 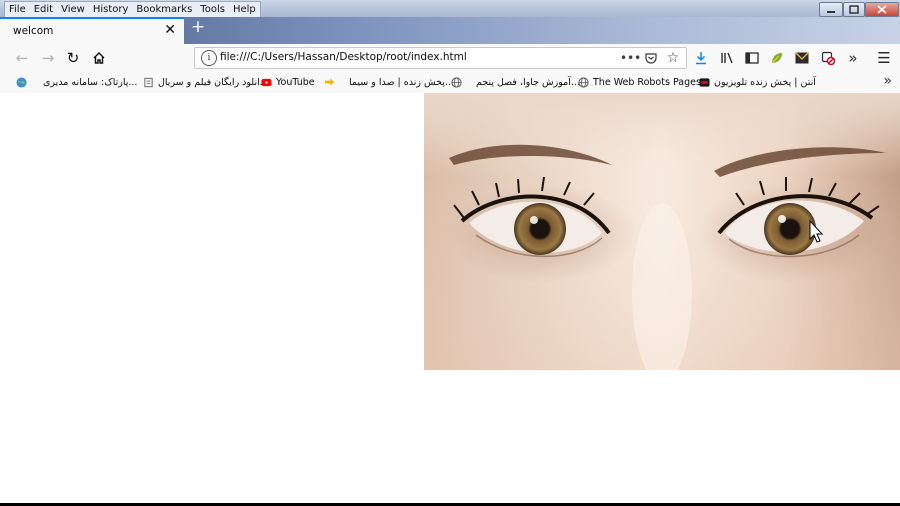 What do you see at coordinates (33, 31) in the screenshot?
I see `tab-title: welcom` at bounding box center [33, 31].